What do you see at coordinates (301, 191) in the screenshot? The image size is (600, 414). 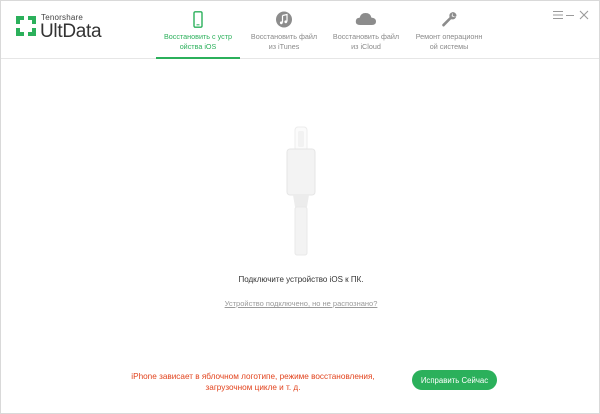 I see `lightning-cable-illustration` at bounding box center [301, 191].